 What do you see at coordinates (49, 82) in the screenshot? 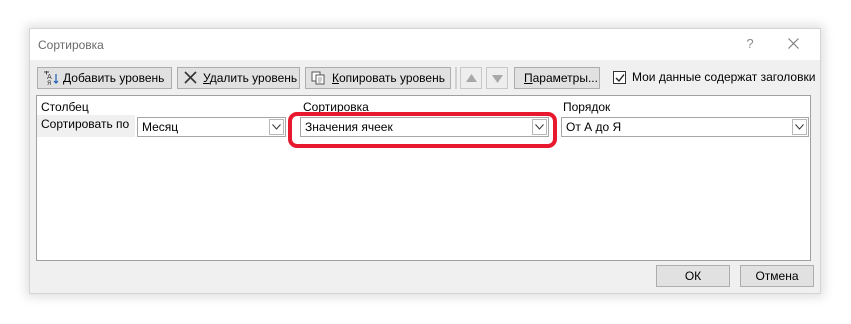
I see `svg-text: Я` at bounding box center [49, 82].